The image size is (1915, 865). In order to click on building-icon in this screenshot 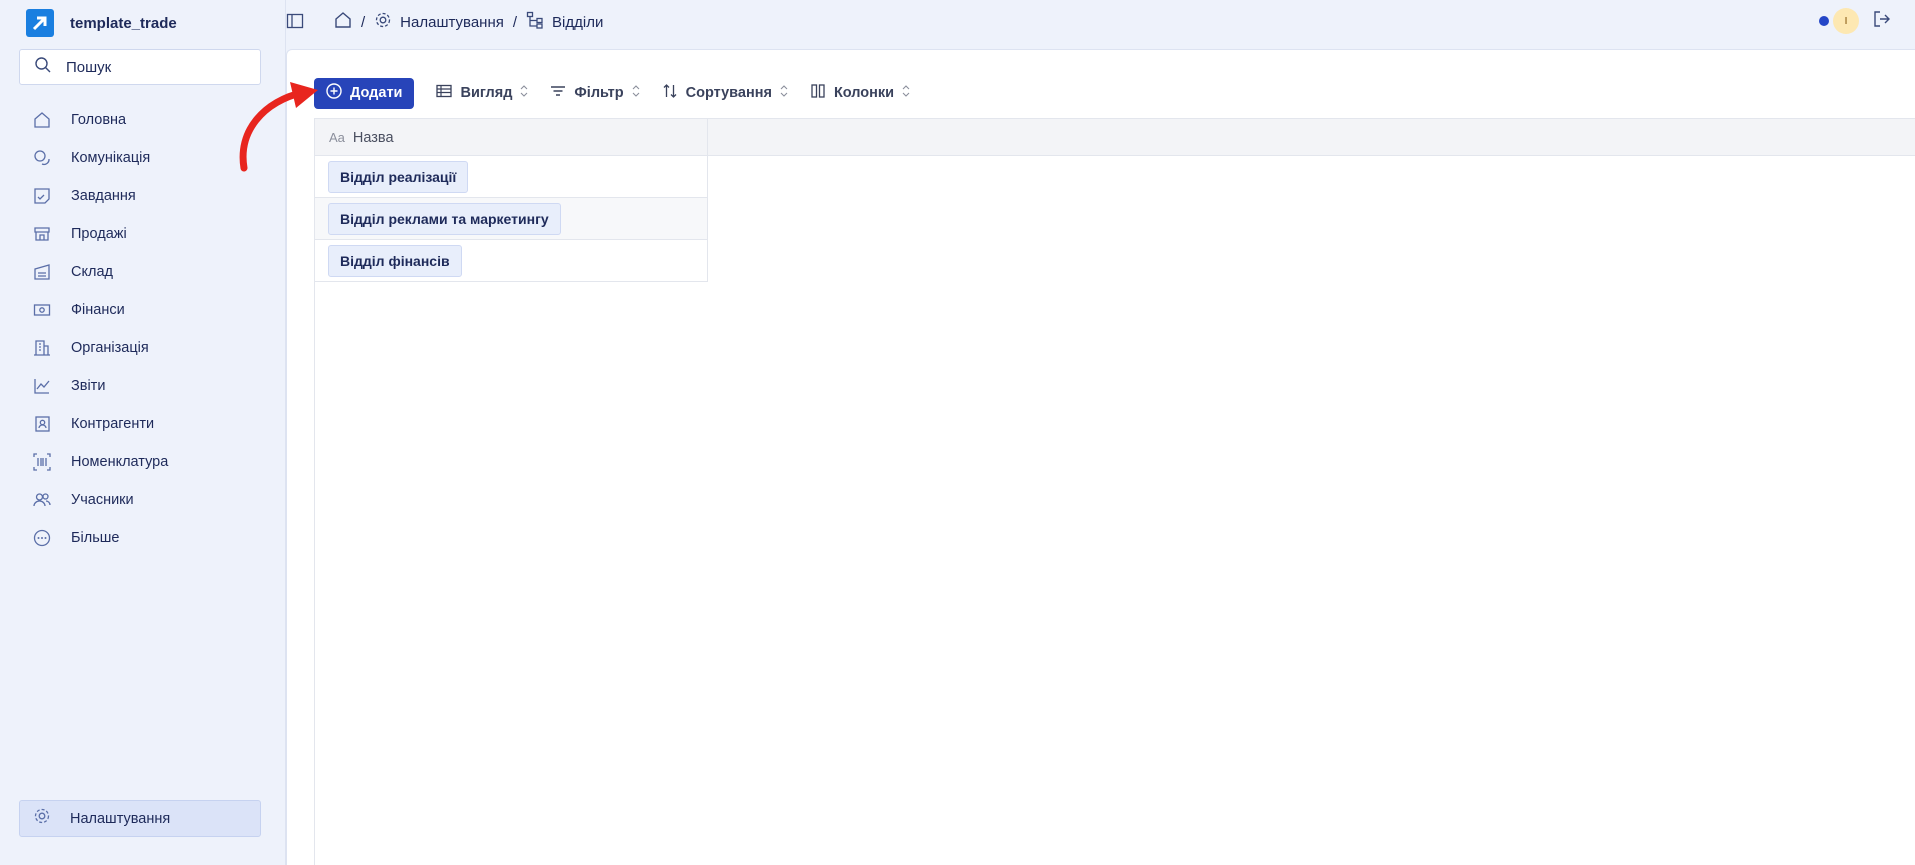, I will do `click(42, 348)`.